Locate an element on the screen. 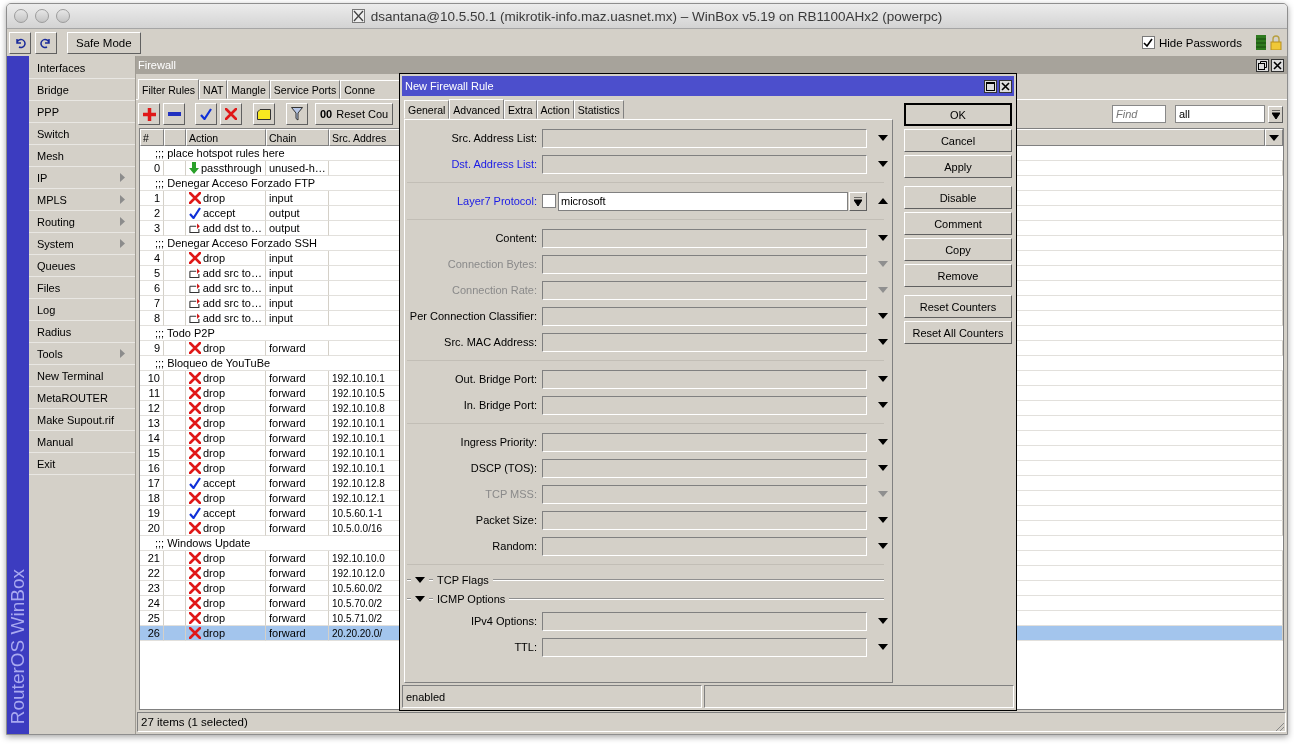  resize-grip-icon is located at coordinates (1279, 726).